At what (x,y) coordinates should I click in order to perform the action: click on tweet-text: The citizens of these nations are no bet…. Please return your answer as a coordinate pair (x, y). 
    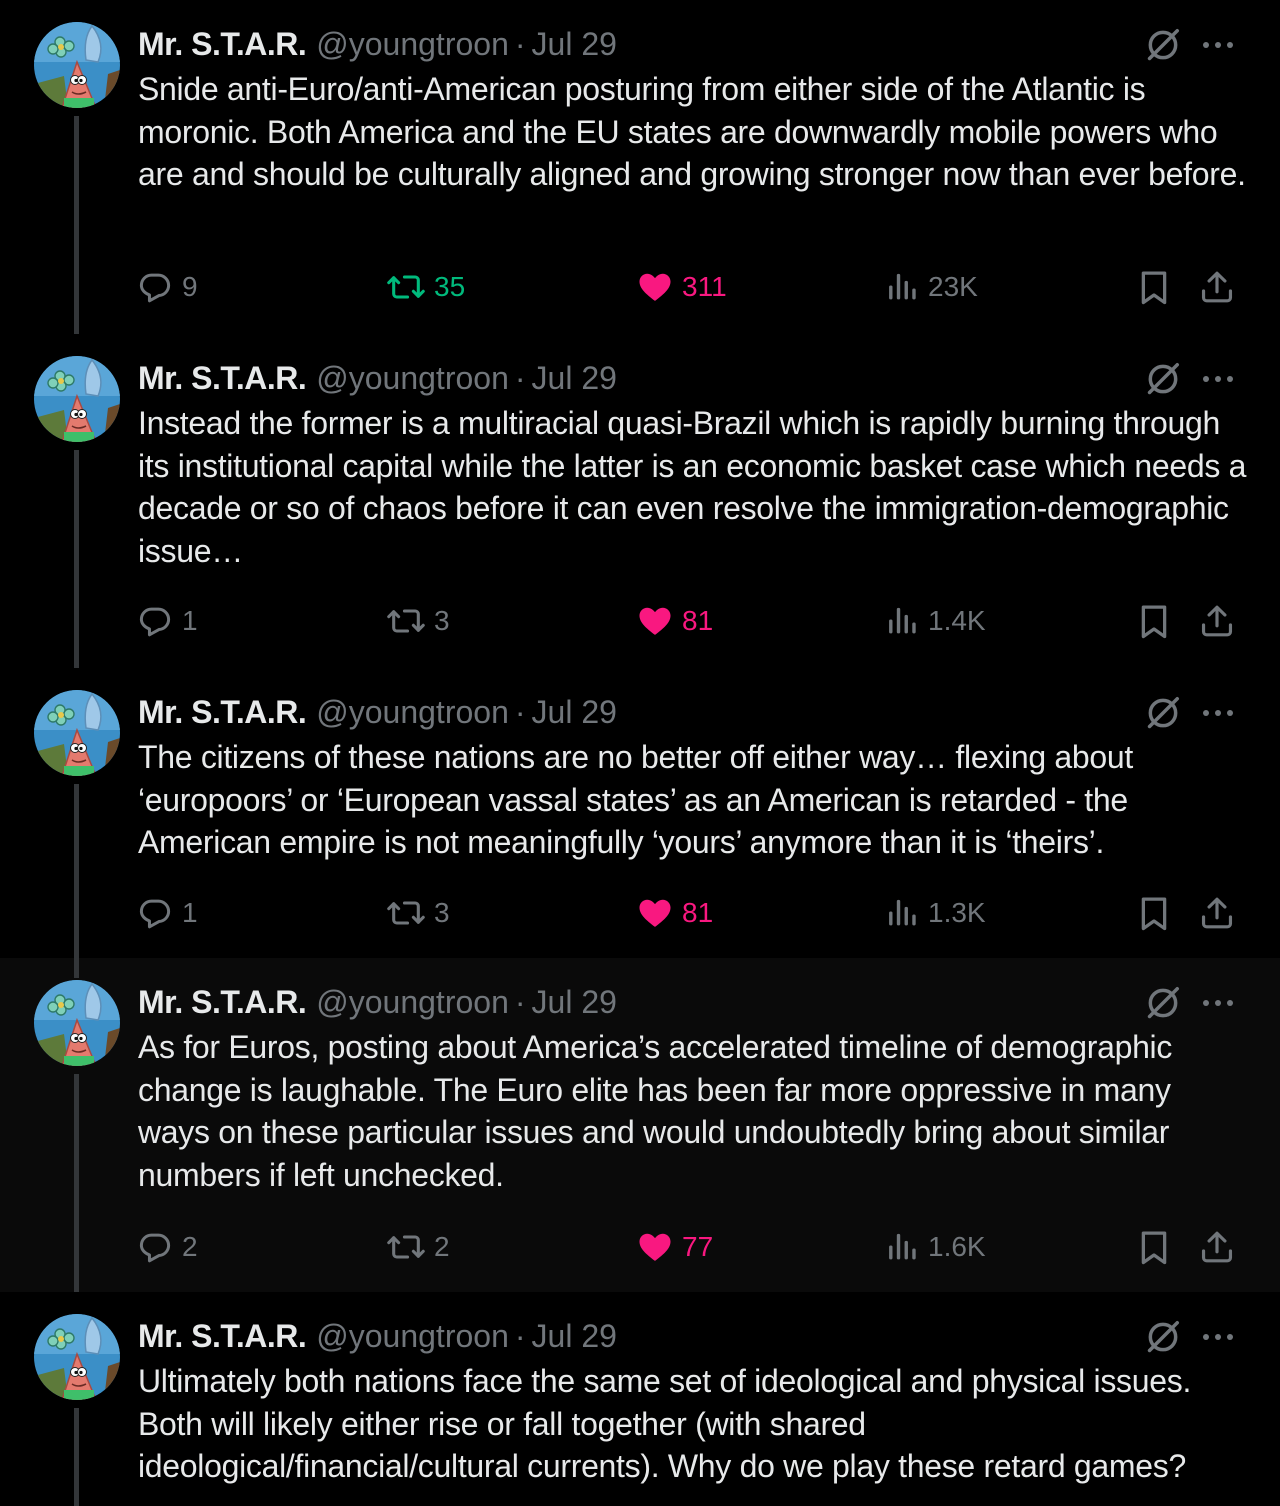
    Looking at the image, I should click on (635, 800).